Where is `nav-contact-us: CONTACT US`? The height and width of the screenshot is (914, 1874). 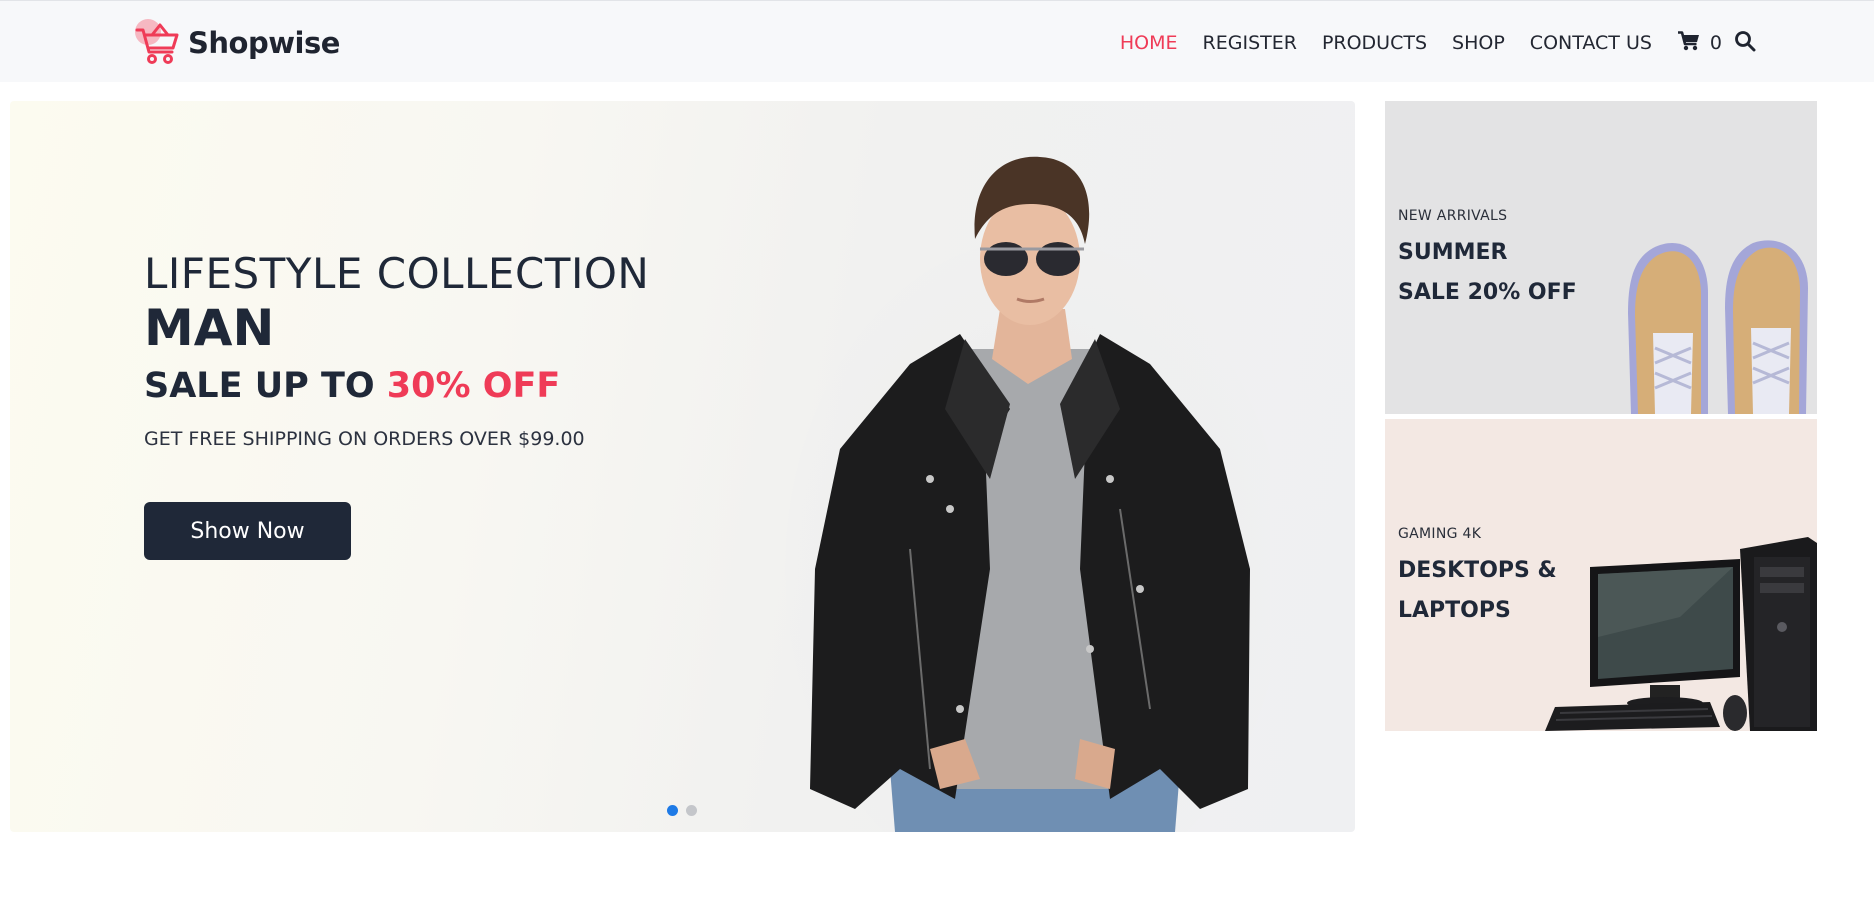
nav-contact-us: CONTACT US is located at coordinates (1591, 43).